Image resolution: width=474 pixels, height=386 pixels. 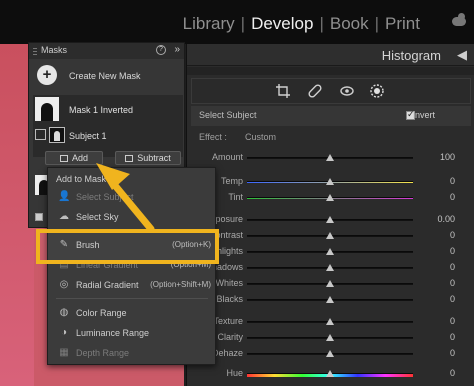 What do you see at coordinates (57, 135) in the screenshot?
I see `subject-thumbnail` at bounding box center [57, 135].